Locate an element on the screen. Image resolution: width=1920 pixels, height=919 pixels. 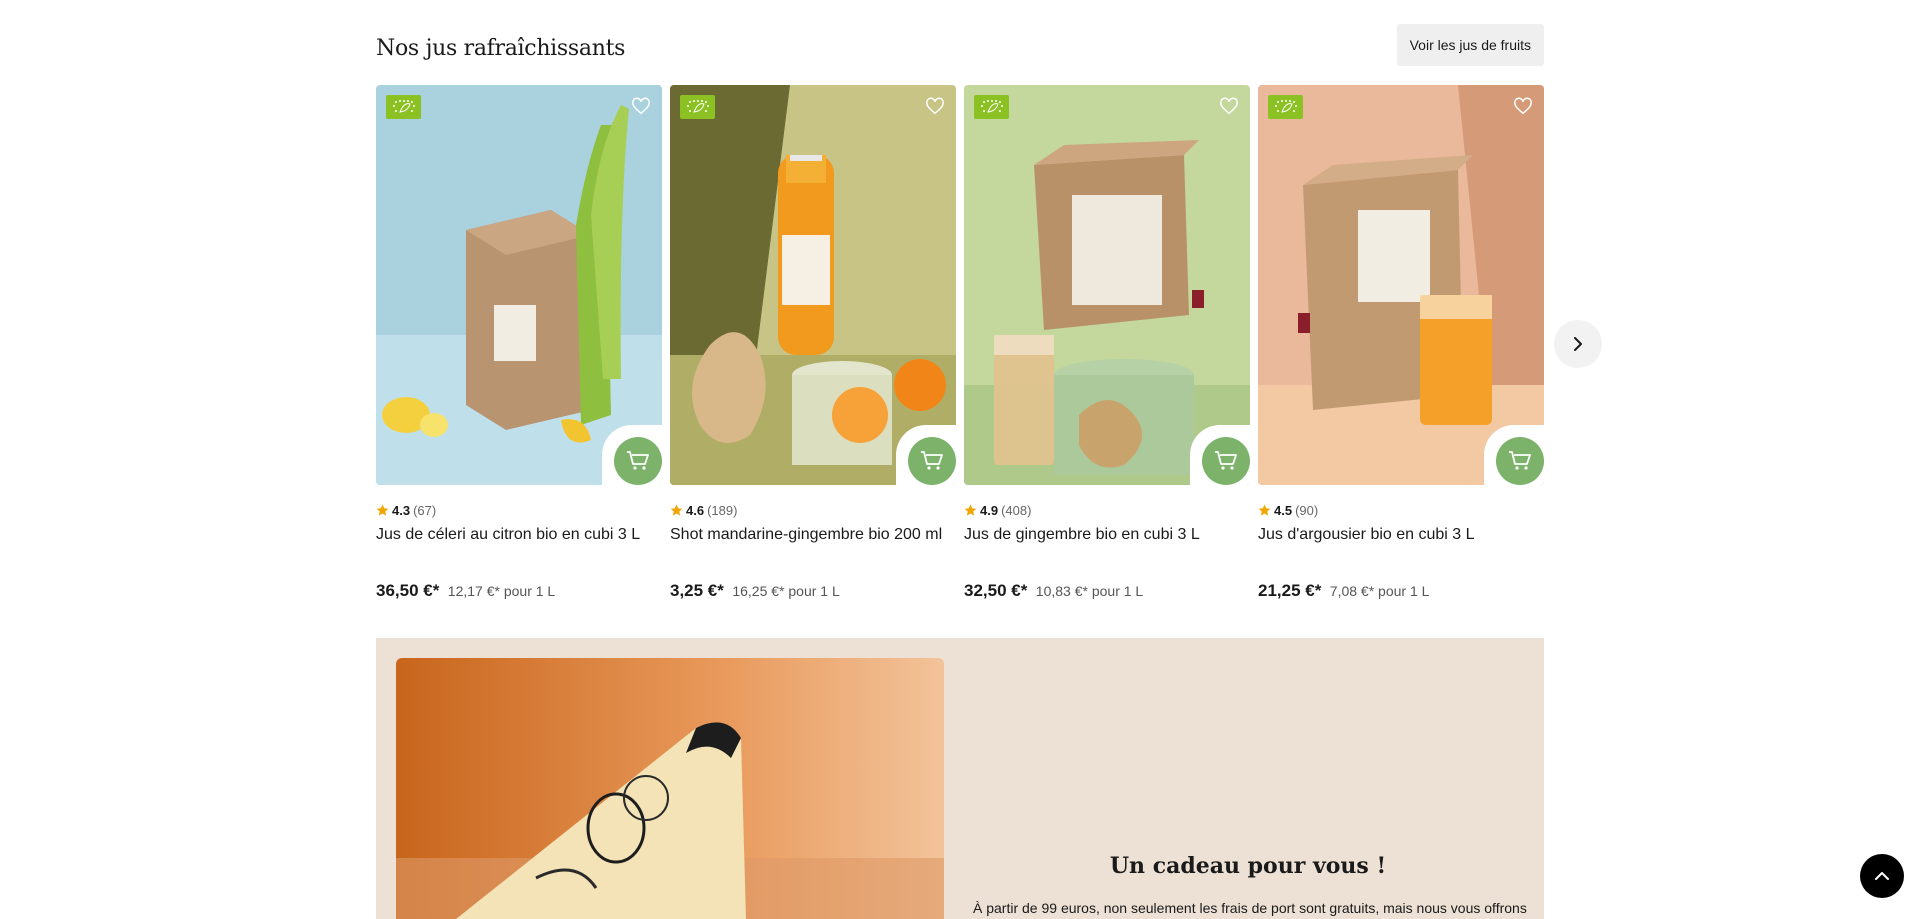
price-row: 36,50 €* 12,17 €* pour 1 L is located at coordinates (465, 591).